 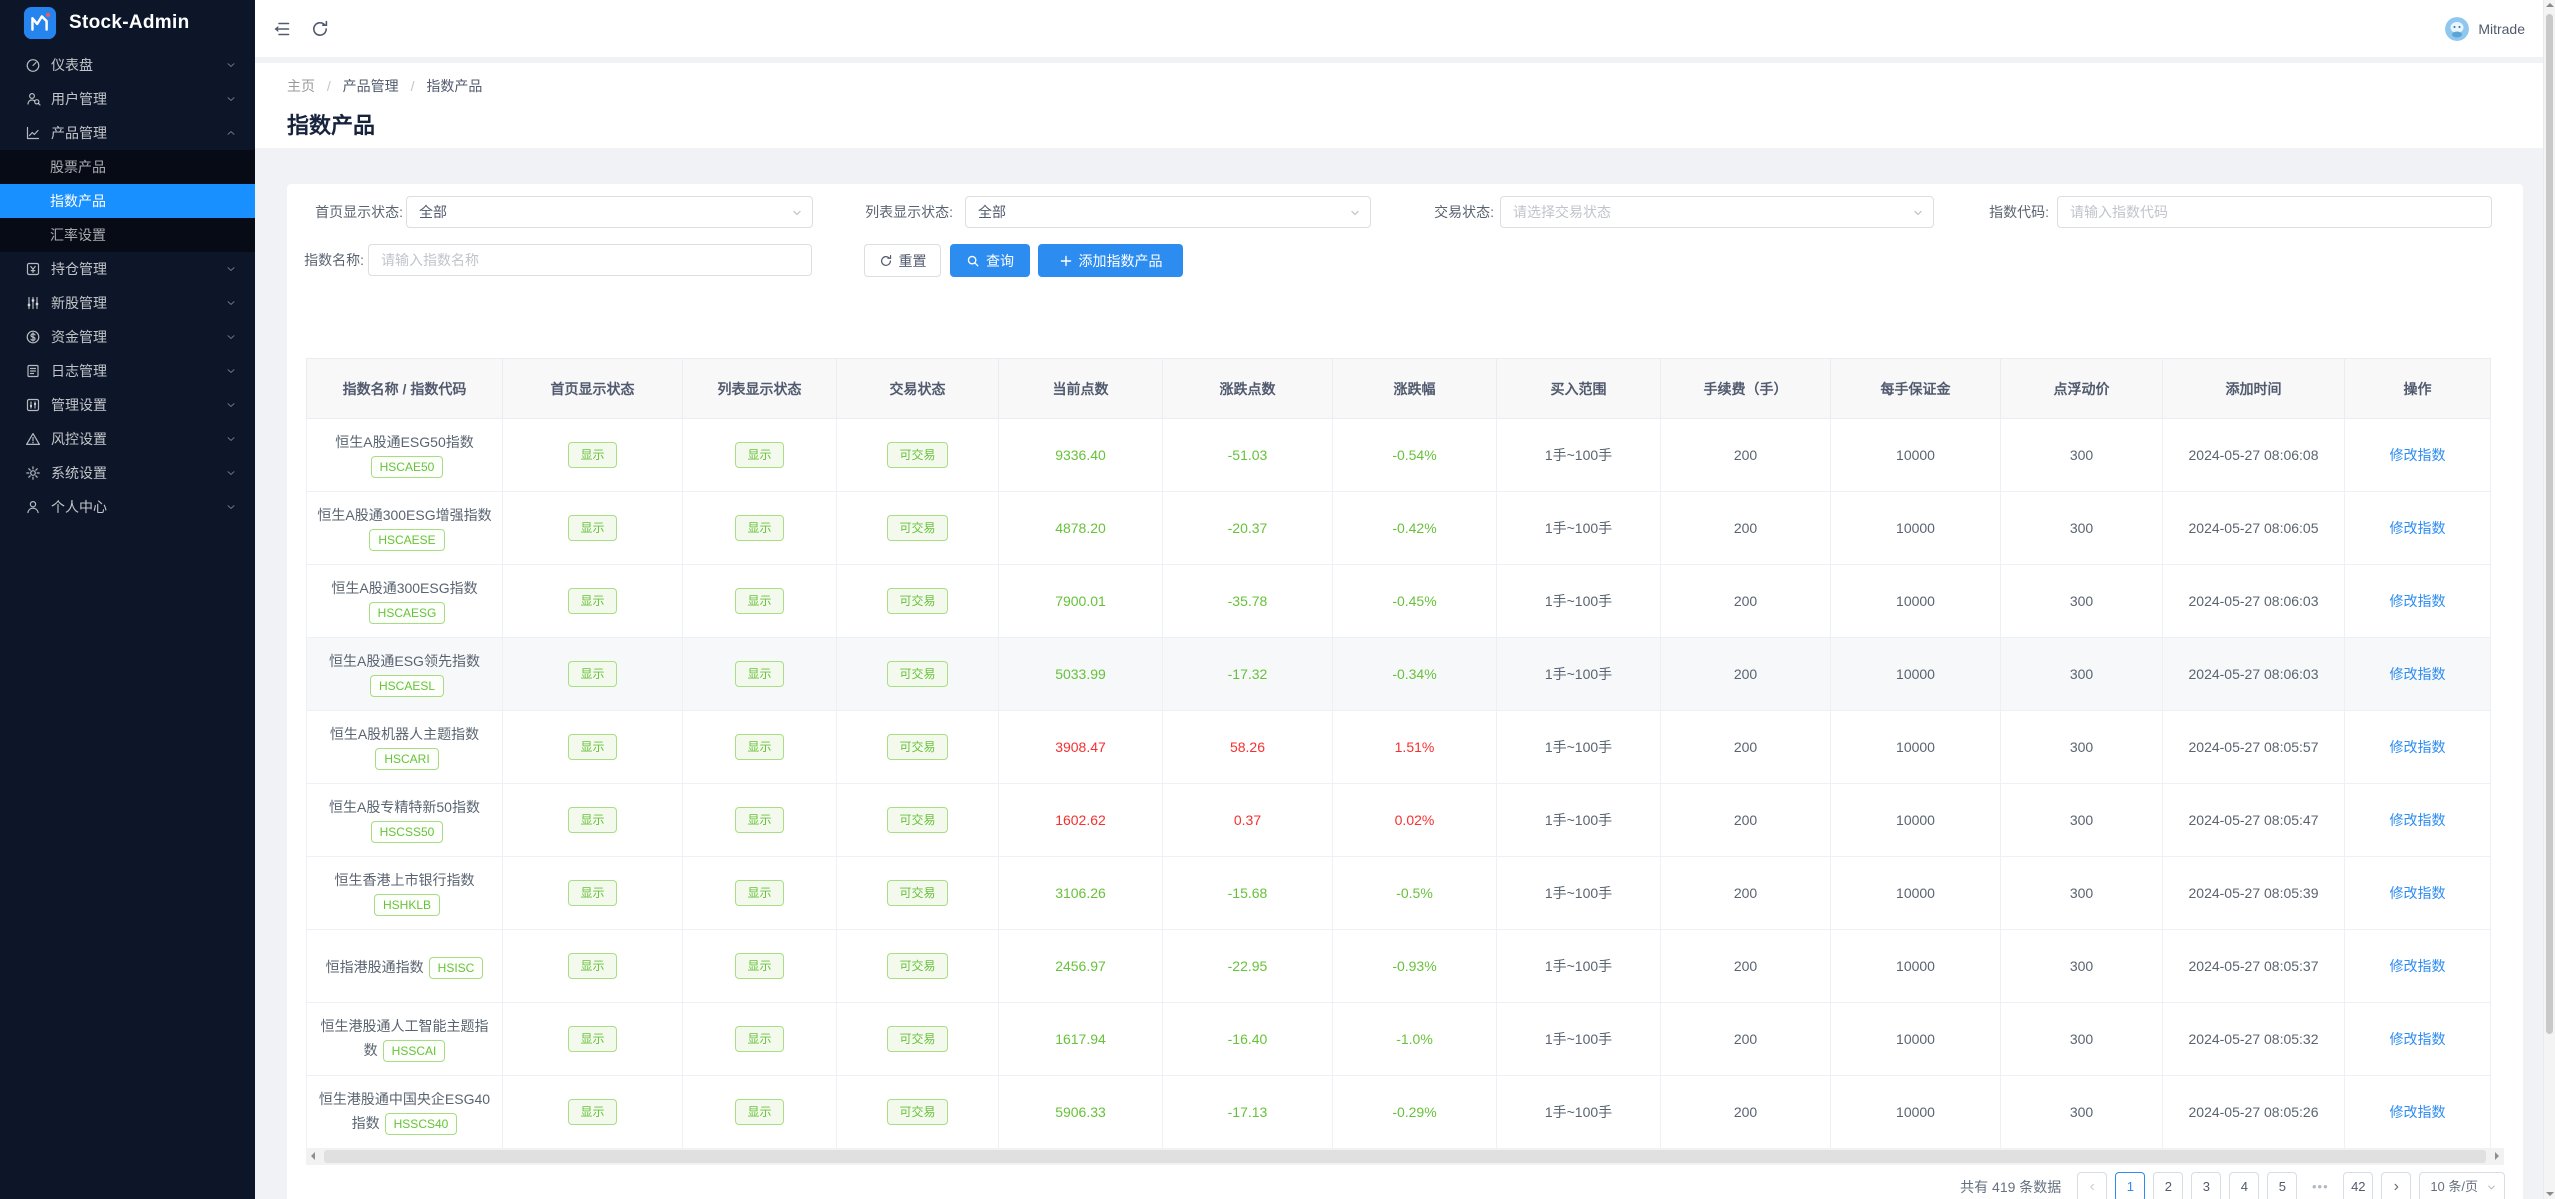 What do you see at coordinates (902, 260) in the screenshot?
I see `reset-button: 重置` at bounding box center [902, 260].